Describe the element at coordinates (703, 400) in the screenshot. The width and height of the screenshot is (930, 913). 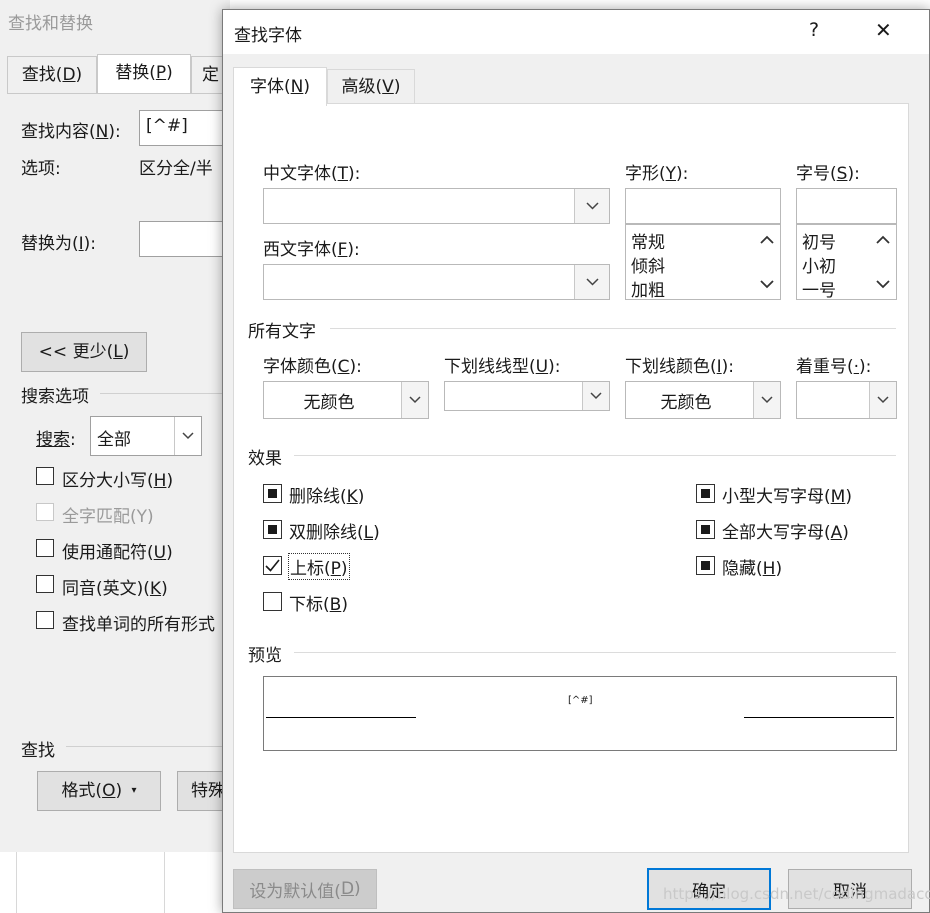
I see `underline-color-select: 无颜色` at that location.